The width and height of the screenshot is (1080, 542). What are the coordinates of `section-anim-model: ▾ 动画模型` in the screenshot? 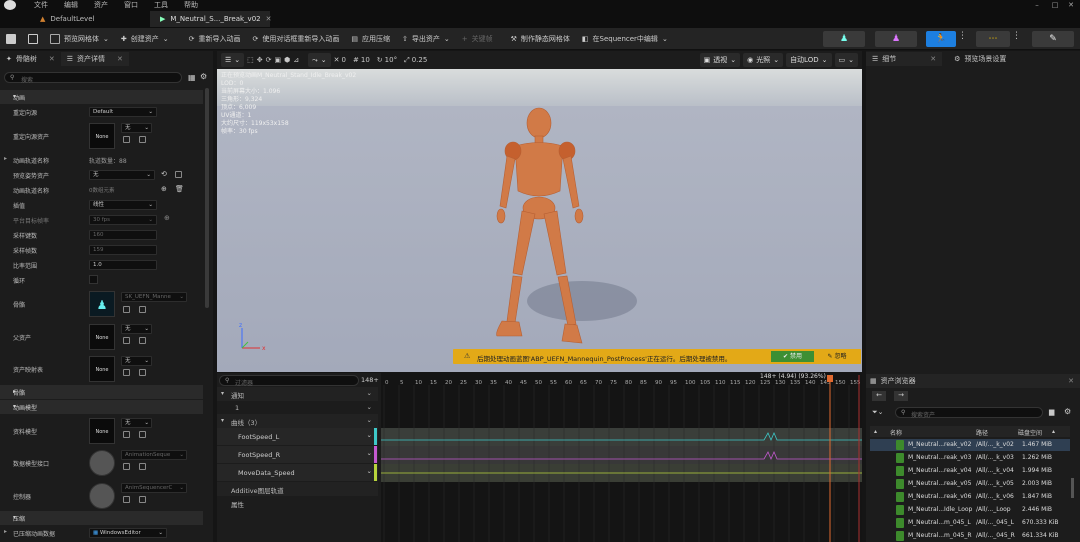 It's located at (101, 407).